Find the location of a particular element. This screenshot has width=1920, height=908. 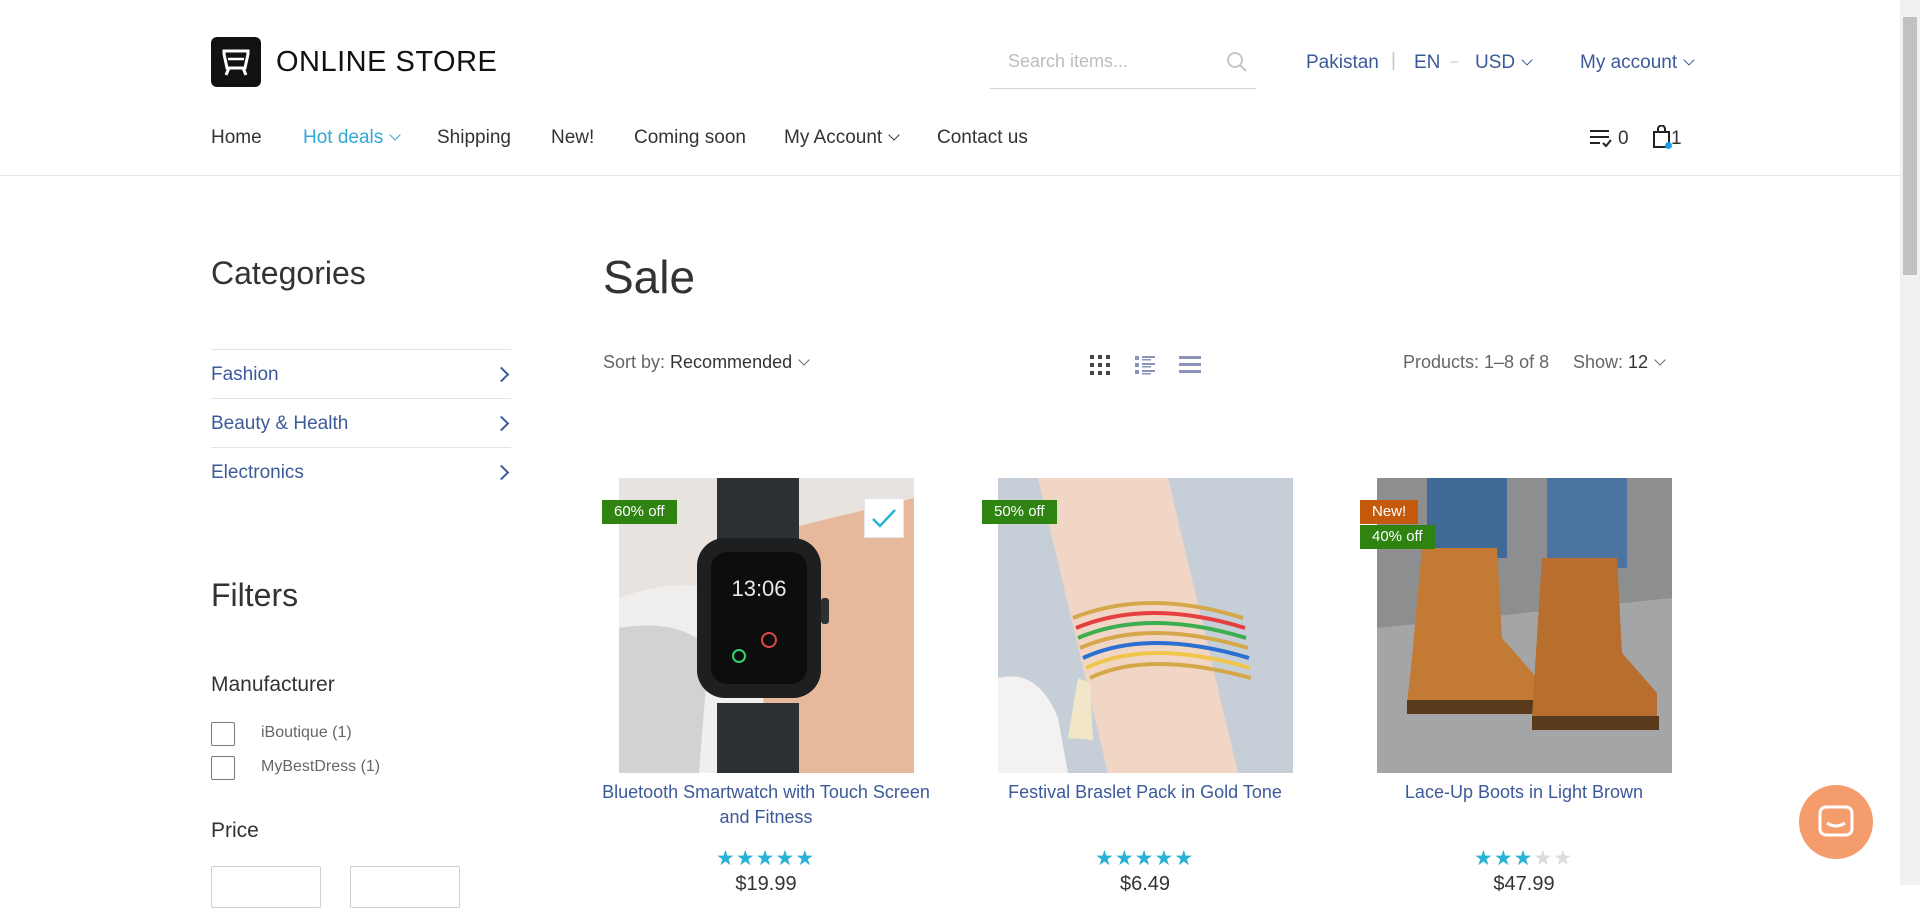

compare-toggle is located at coordinates (884, 518).